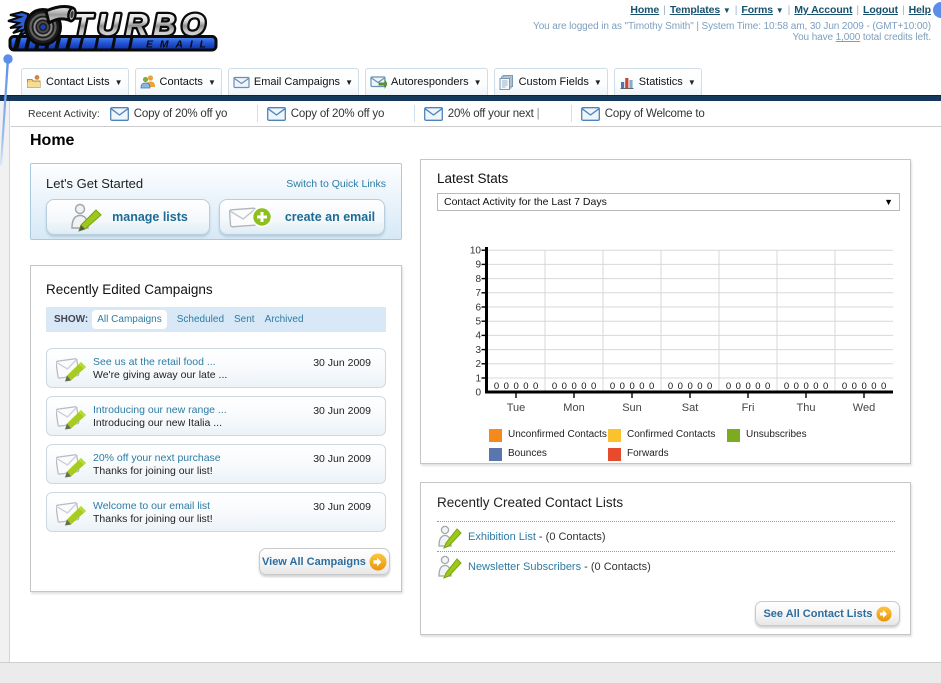 This screenshot has width=941, height=683. Describe the element at coordinates (476, 251) in the screenshot. I see `svg-text: 10` at that location.